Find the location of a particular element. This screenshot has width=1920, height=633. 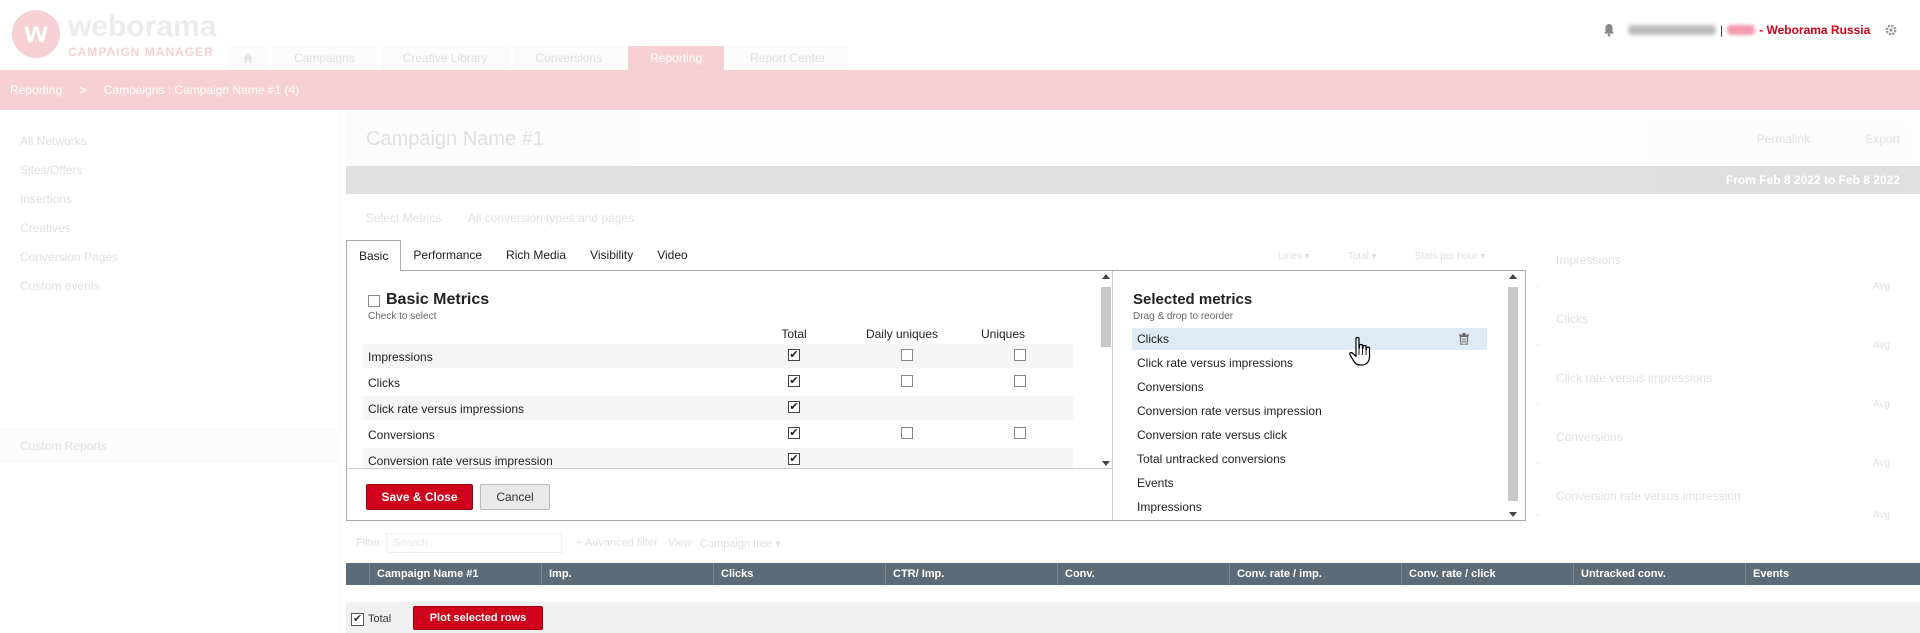

select-metrics-link: Select Metrics is located at coordinates (403, 218).